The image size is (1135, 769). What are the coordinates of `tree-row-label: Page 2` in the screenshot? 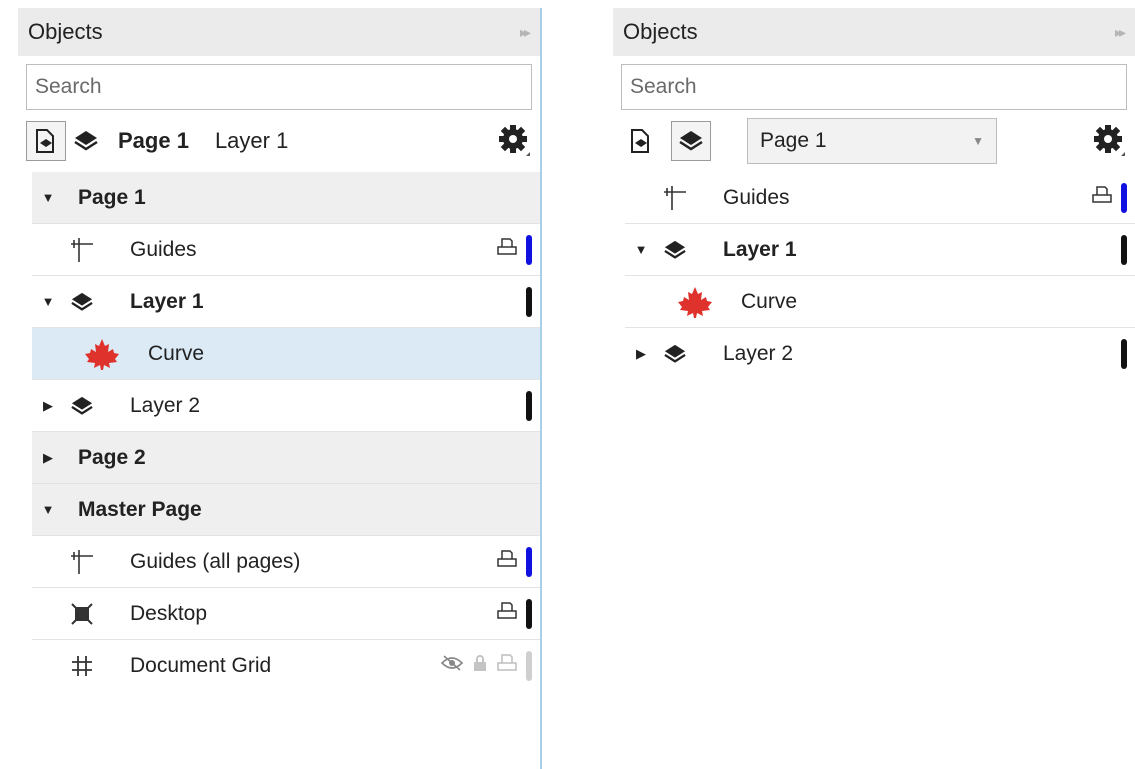 It's located at (112, 457).